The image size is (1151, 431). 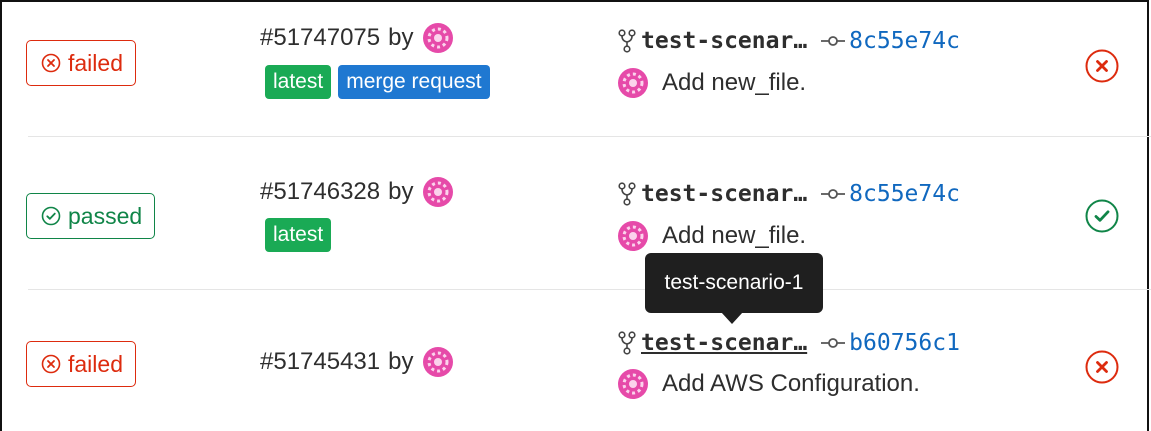 What do you see at coordinates (320, 192) in the screenshot?
I see `pipeline-id-link: #51746328` at bounding box center [320, 192].